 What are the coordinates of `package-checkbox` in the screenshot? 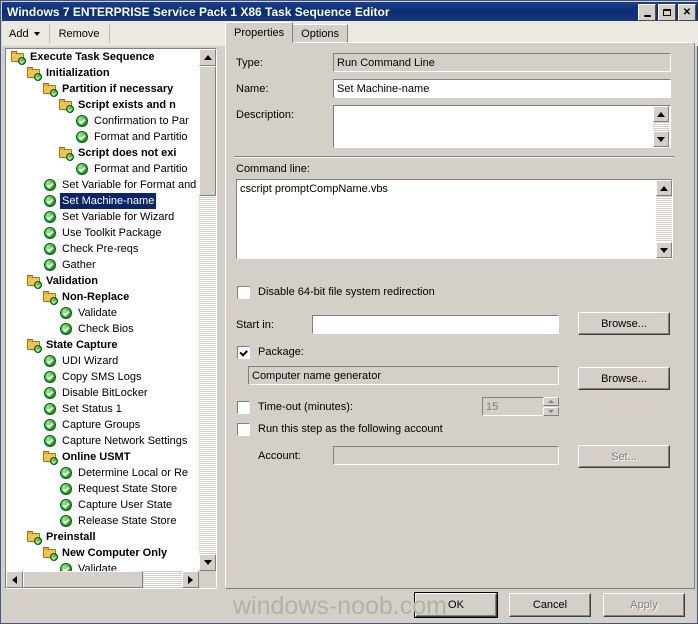 It's located at (243, 352).